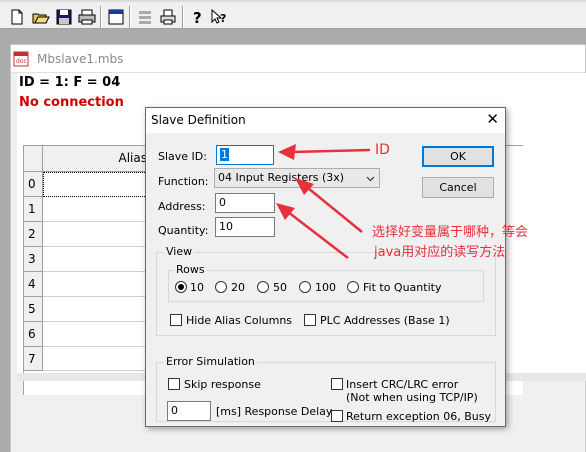  Describe the element at coordinates (33, 234) in the screenshot. I see `grid-row-number: 2` at that location.